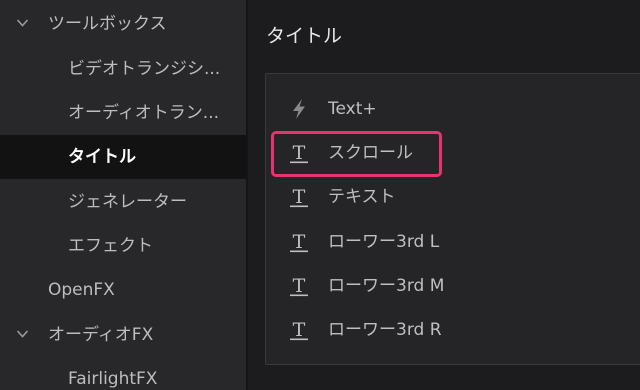  I want to click on list-item-label: スクロール, so click(370, 153).